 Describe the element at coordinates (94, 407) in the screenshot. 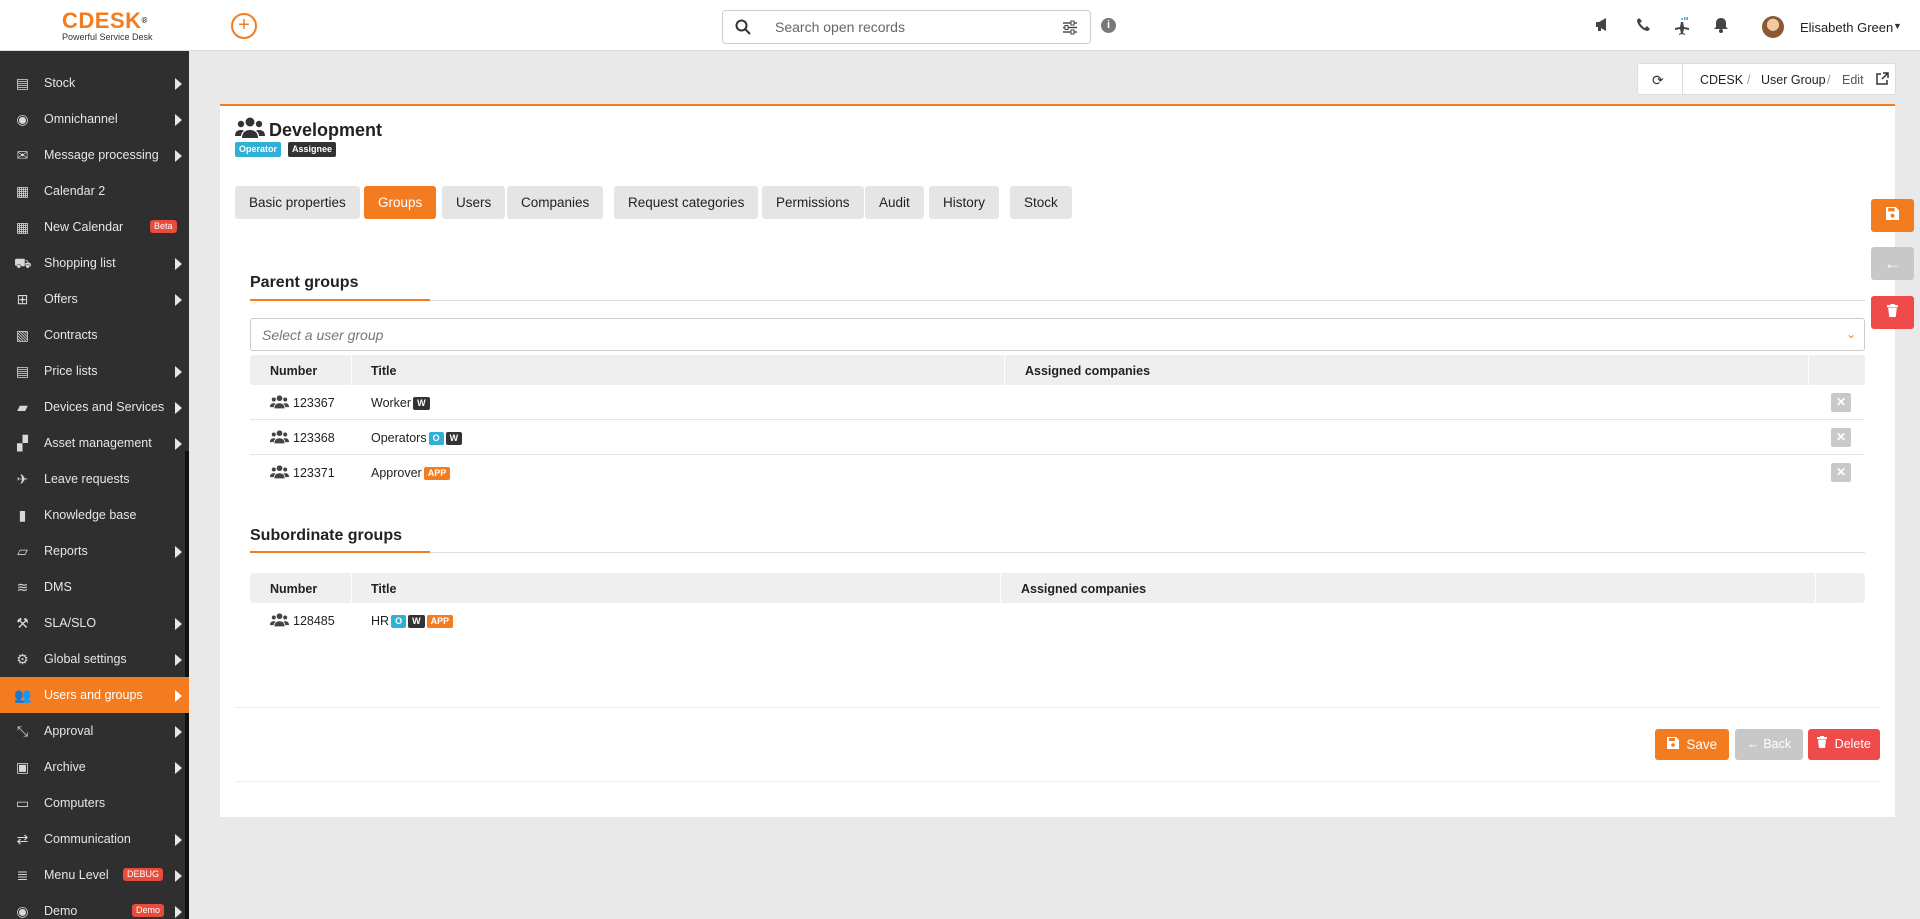

I see `sidebar-item-devices-and-services: ▰ Devices and Services` at that location.